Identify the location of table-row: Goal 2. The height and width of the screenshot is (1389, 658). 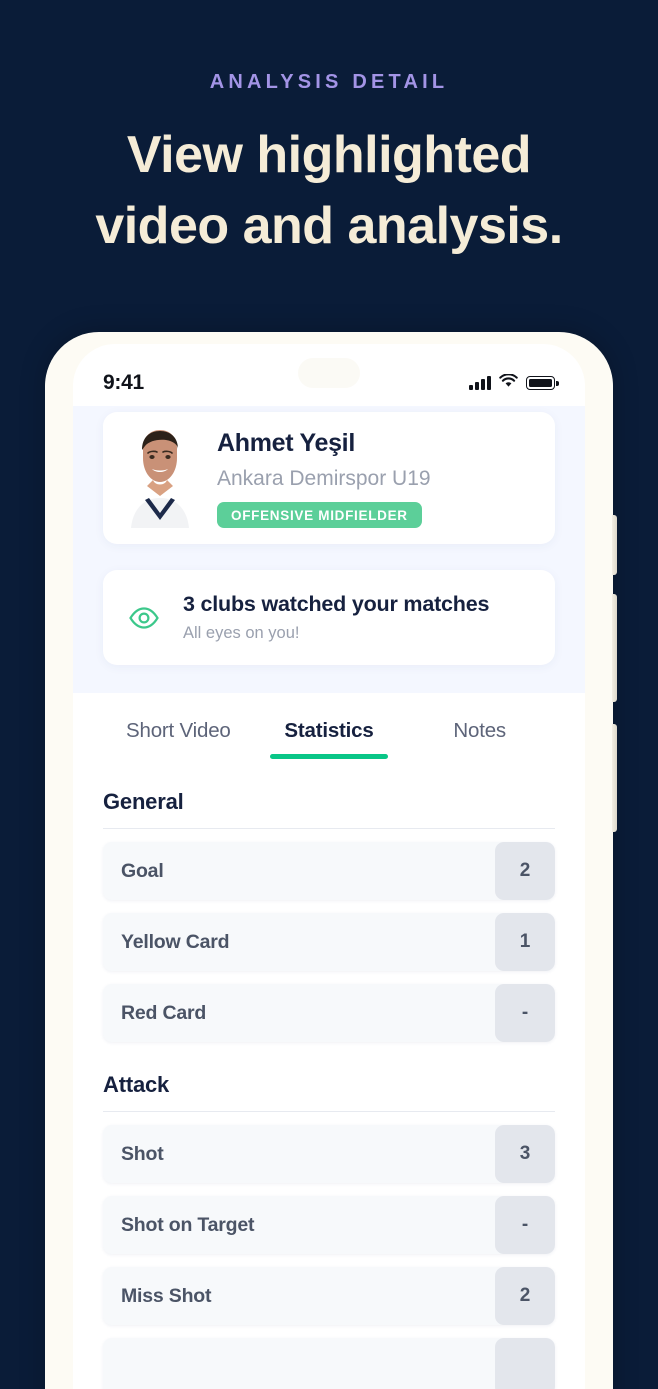
(329, 871).